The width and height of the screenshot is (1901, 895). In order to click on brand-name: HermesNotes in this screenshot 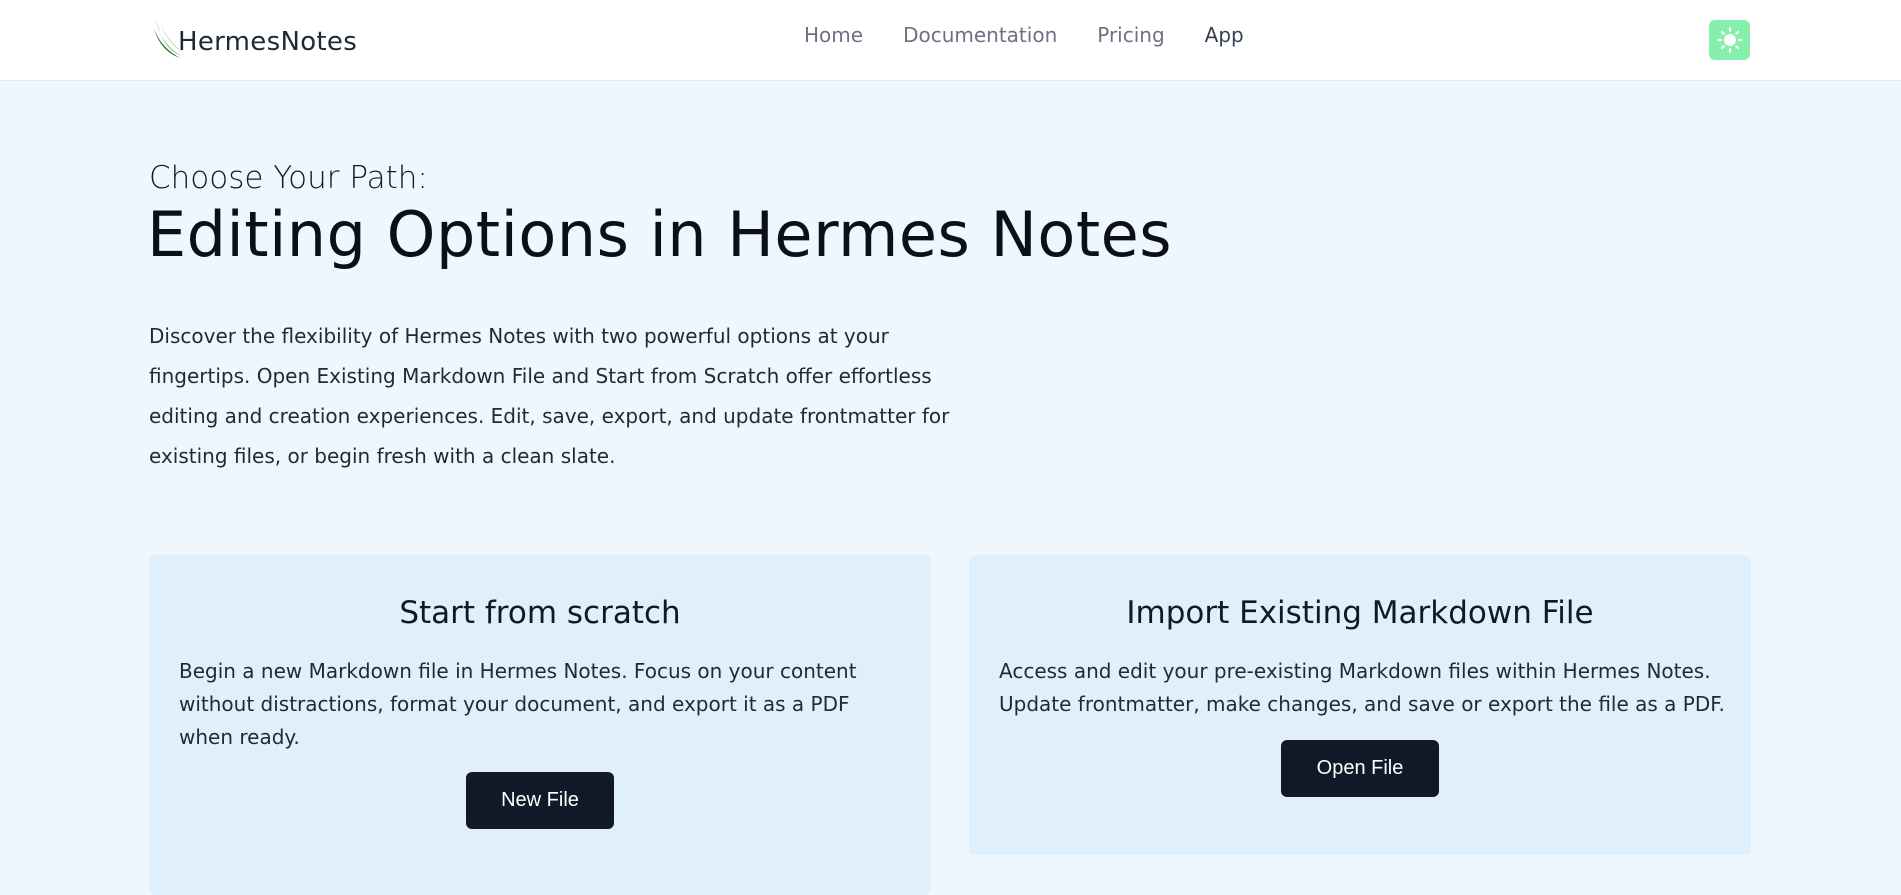, I will do `click(268, 42)`.